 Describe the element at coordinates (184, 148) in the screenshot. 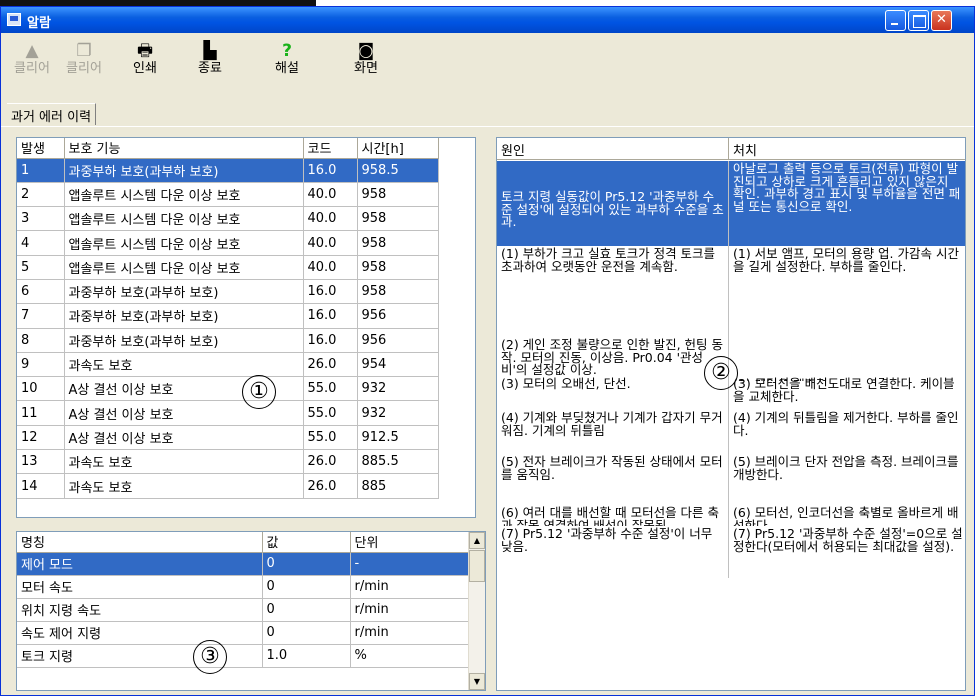

I see `column-header-protection: 보호 기능` at that location.